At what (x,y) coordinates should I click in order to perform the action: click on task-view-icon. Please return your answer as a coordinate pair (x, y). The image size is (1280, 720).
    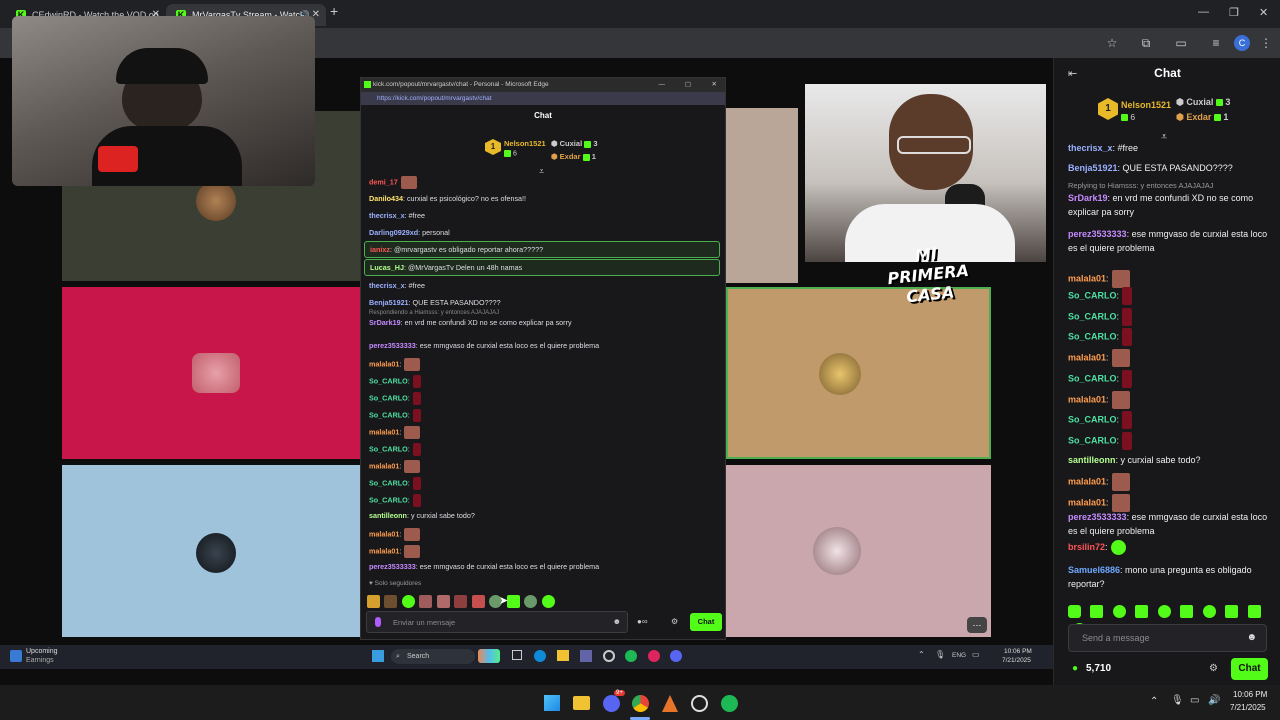
    Looking at the image, I should click on (517, 655).